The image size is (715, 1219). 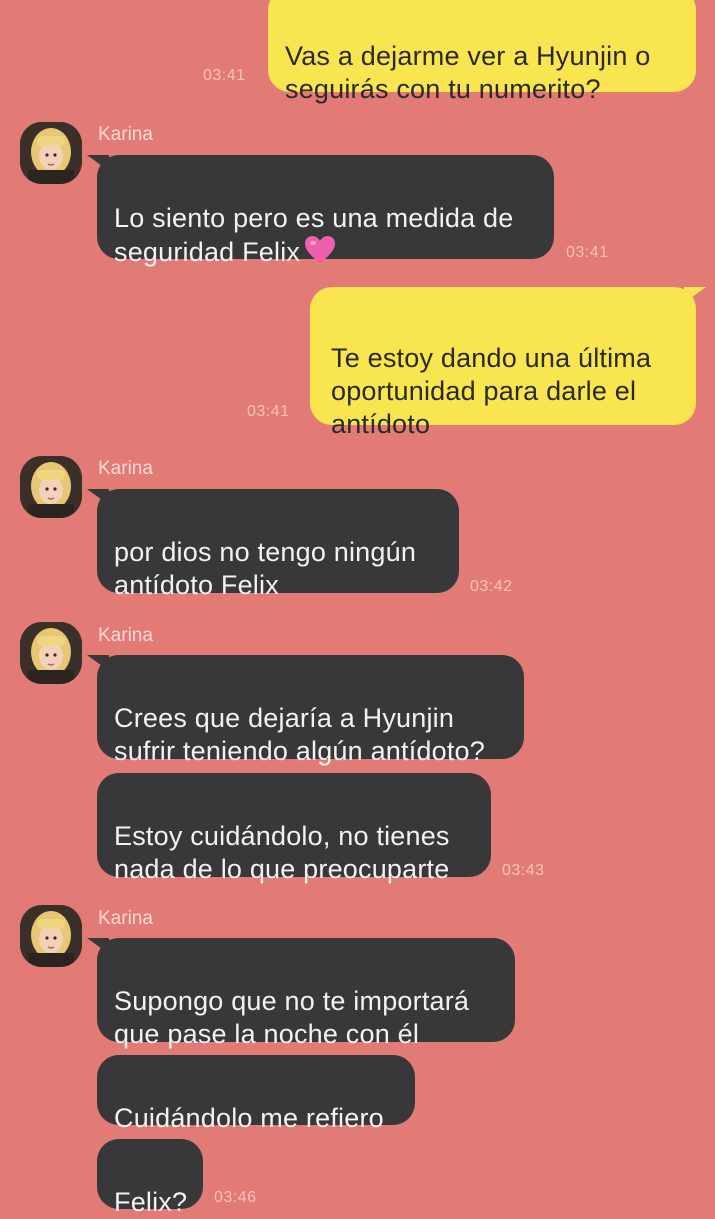 I want to click on message-text: por dios no tengo ningún antídoto Felix, so click(x=265, y=568).